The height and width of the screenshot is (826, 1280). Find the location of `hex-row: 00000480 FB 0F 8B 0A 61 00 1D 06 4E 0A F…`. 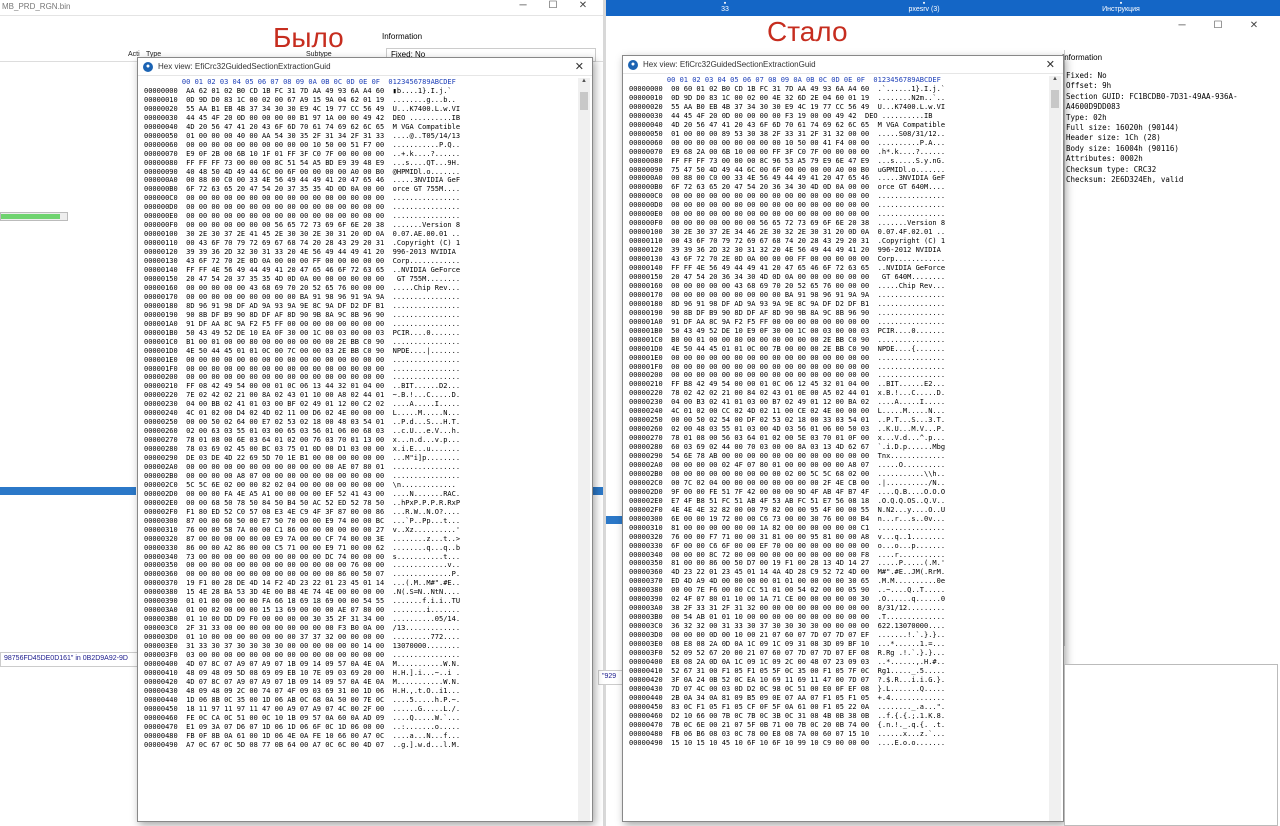

hex-row: 00000480 FB 0F 8B 0A 61 00 1D 06 4E 0A F… is located at coordinates (358, 736).